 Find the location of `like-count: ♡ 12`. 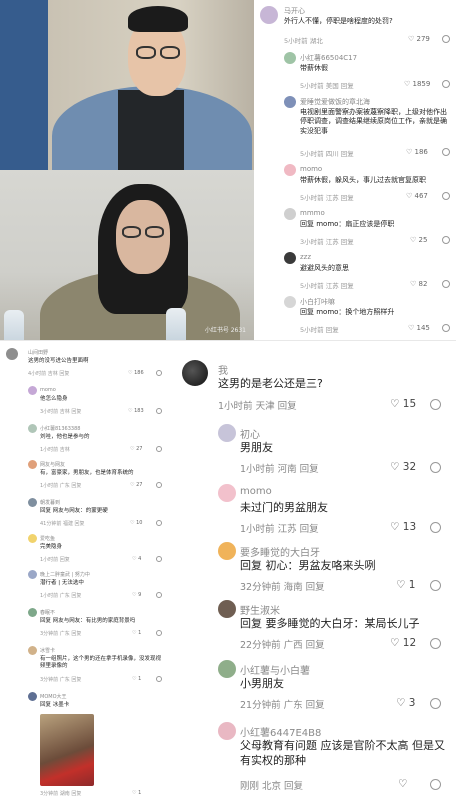

like-count: ♡ 12 is located at coordinates (403, 643).